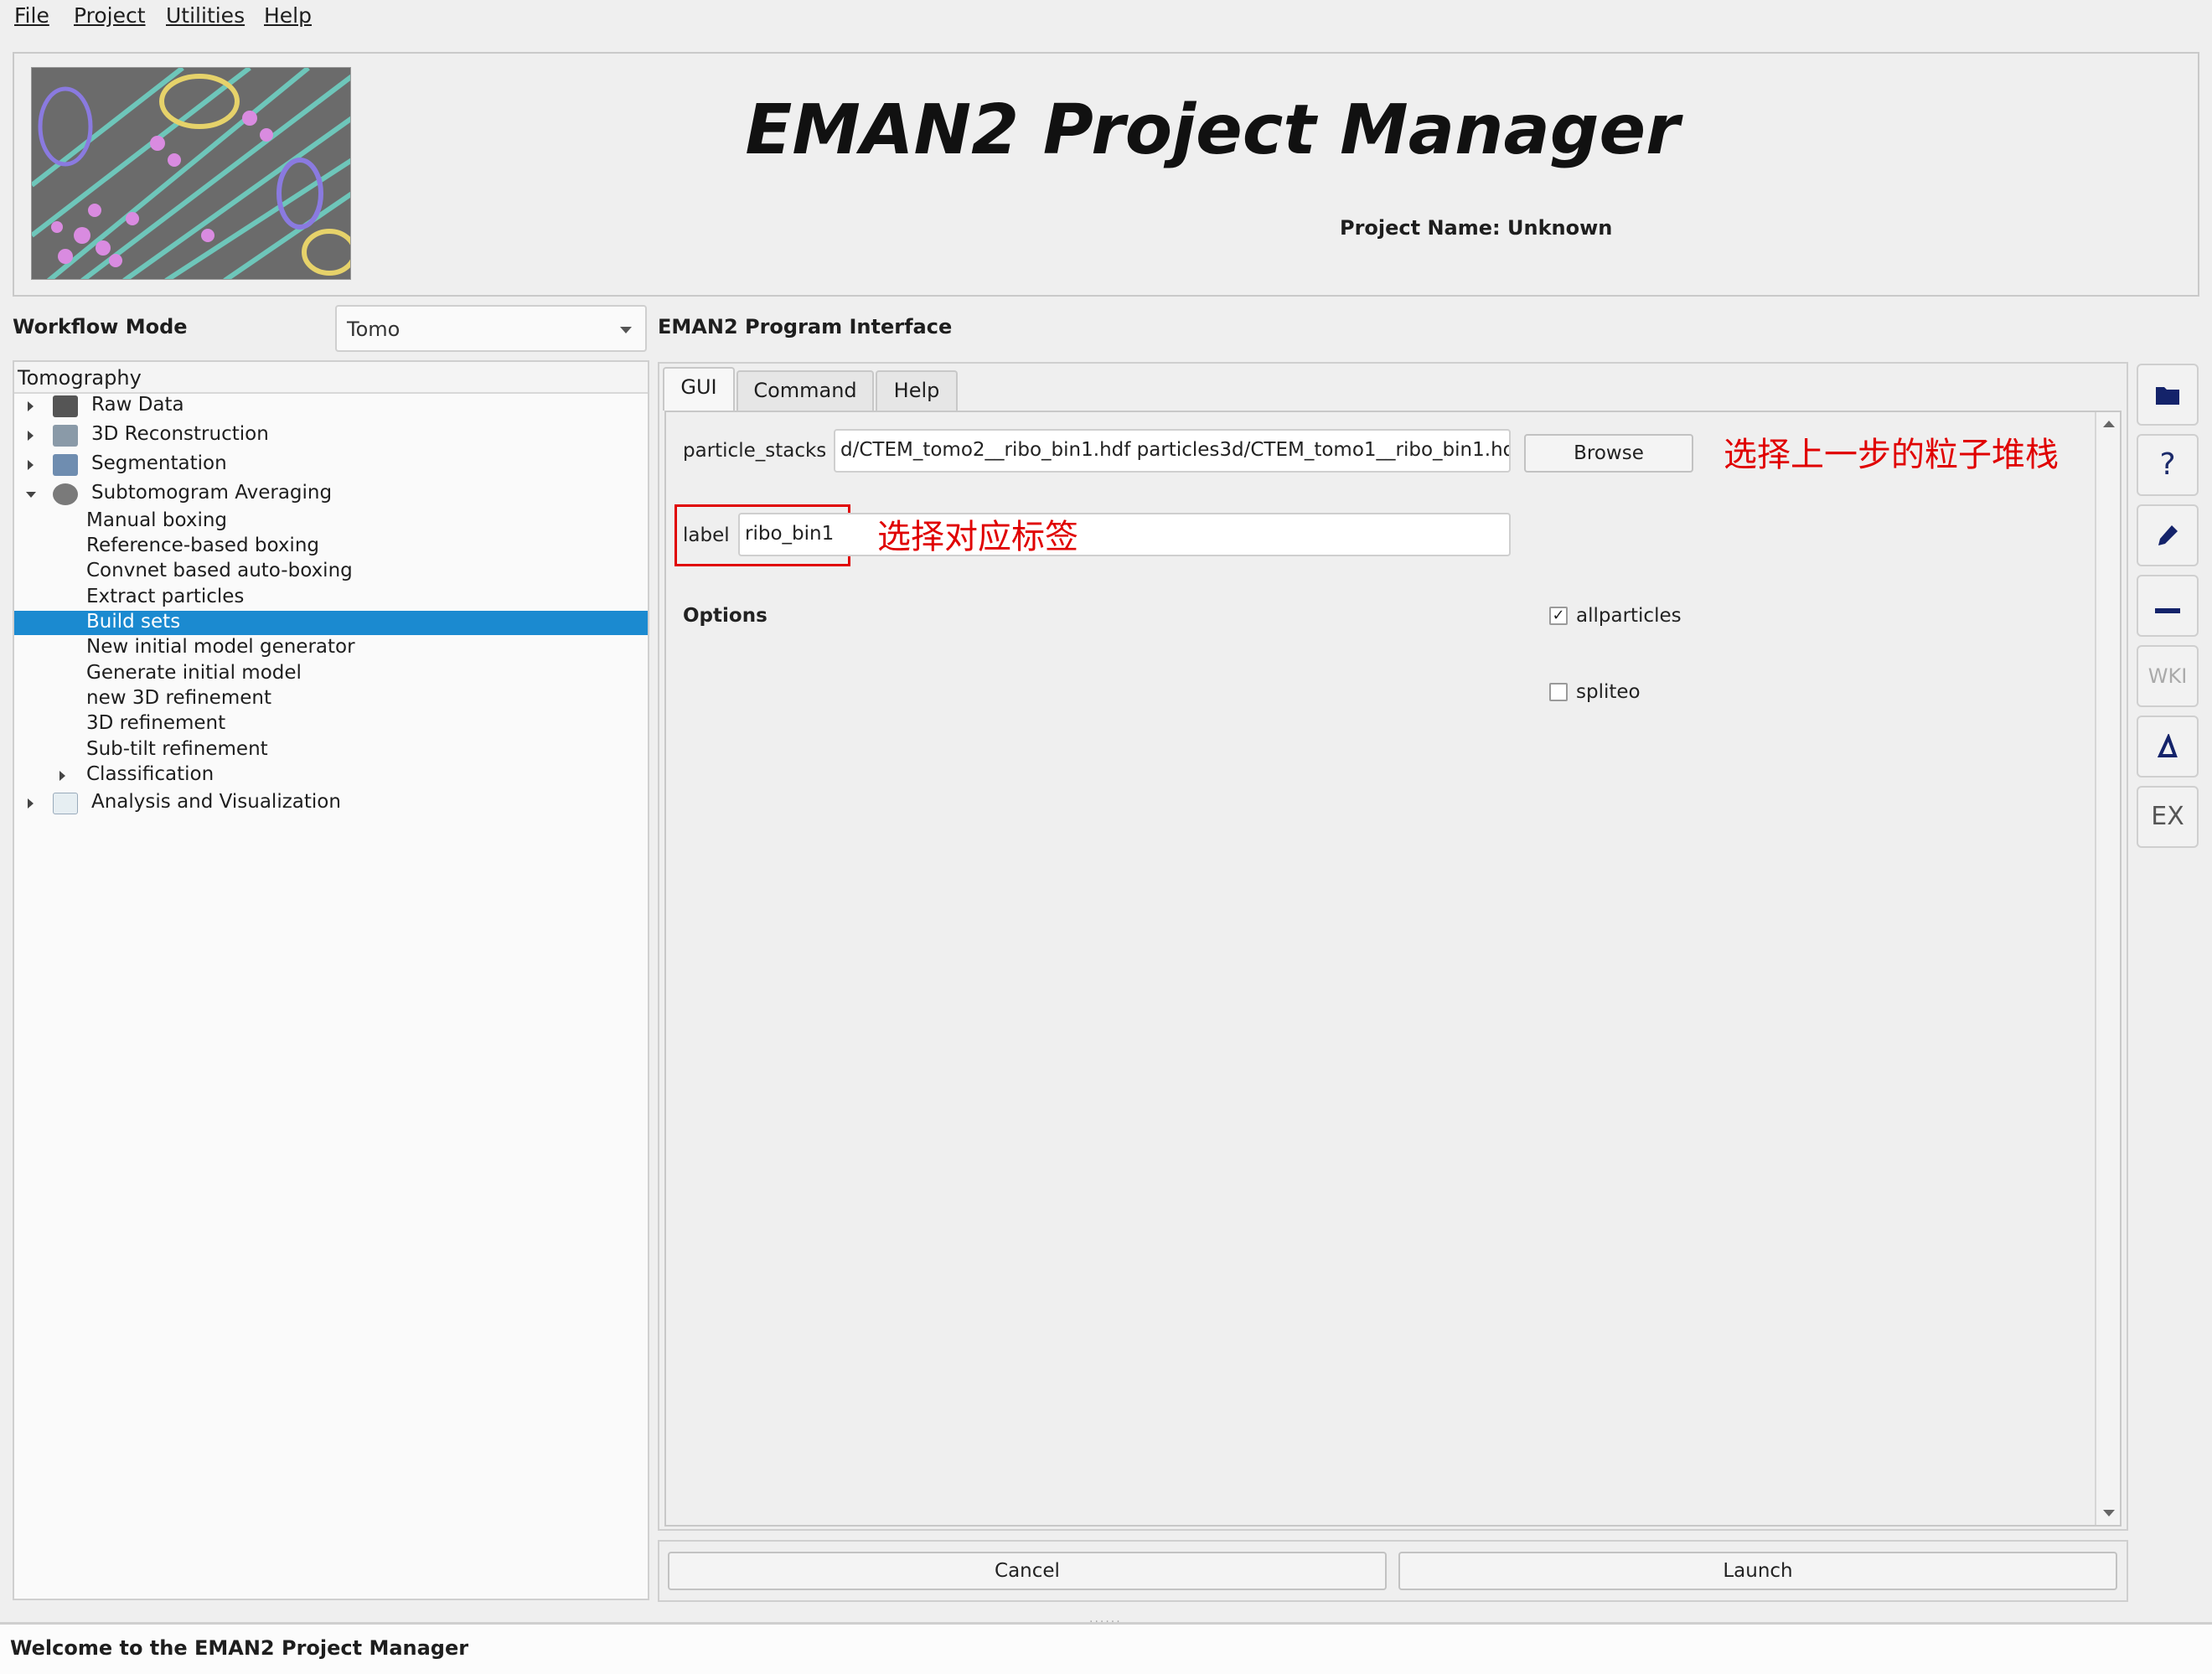 This screenshot has height=1674, width=2212. I want to click on menu-help: Help, so click(288, 15).